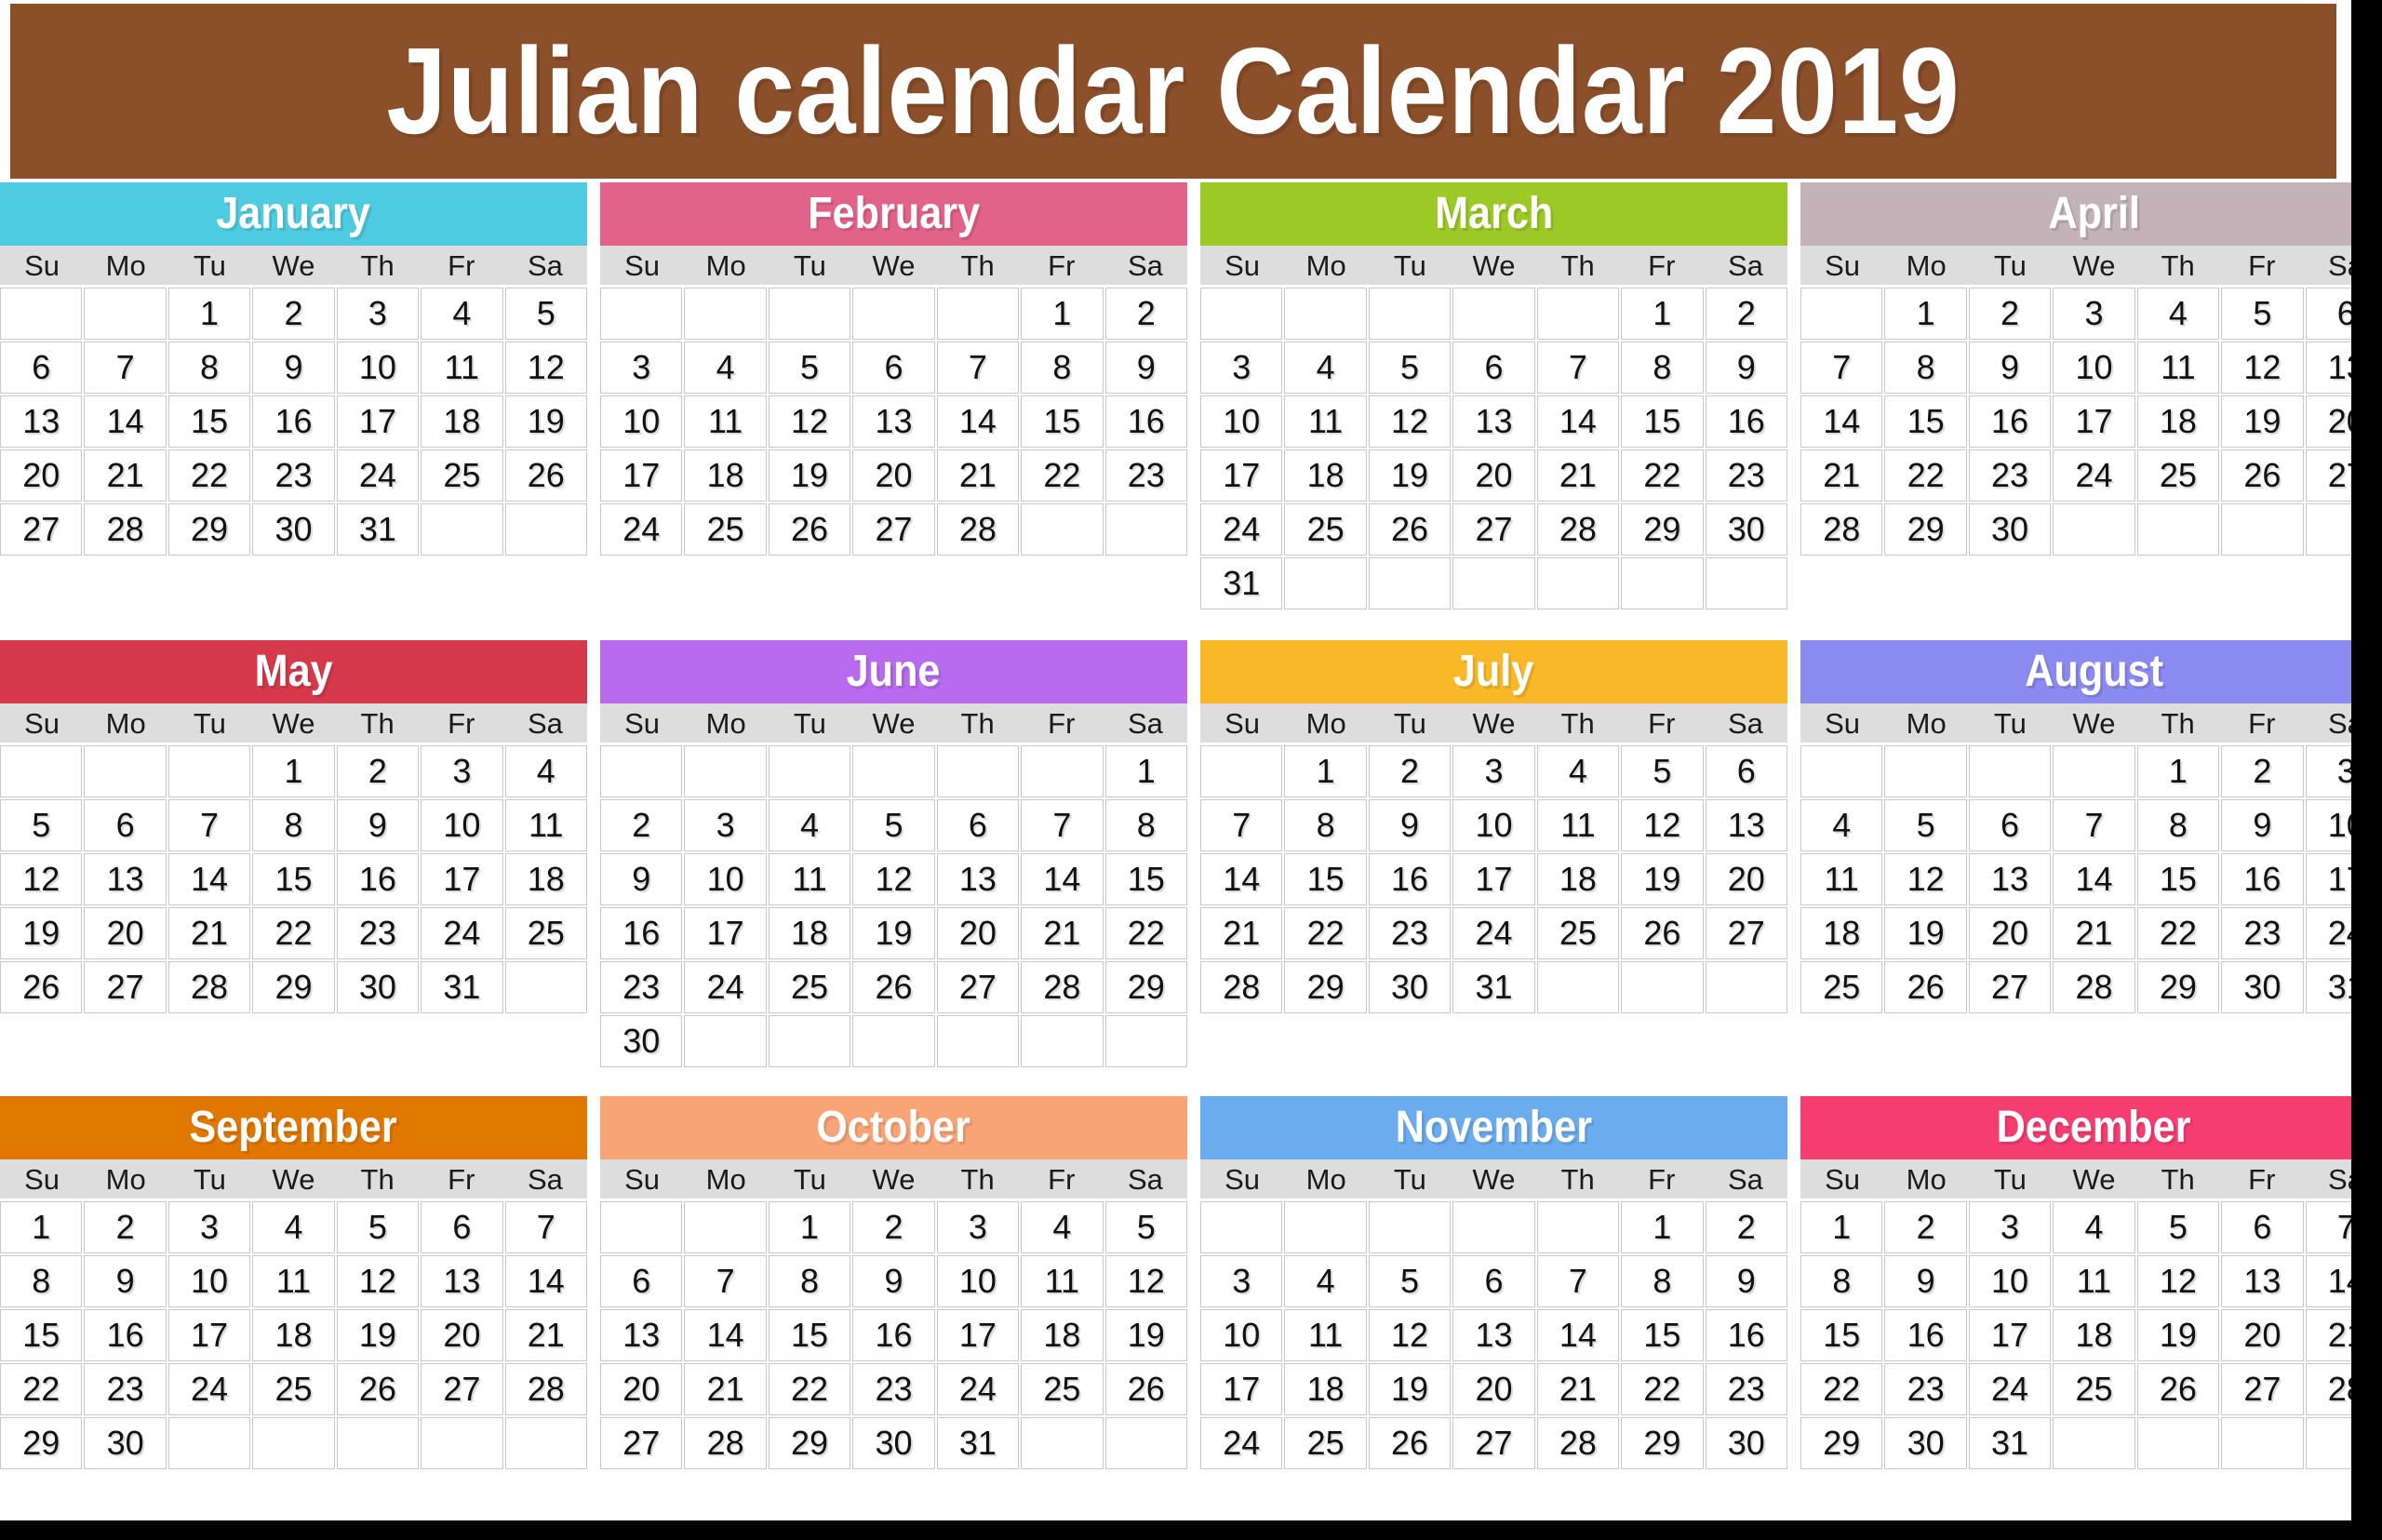 This screenshot has width=2382, height=1540. I want to click on month-header-september: September, so click(293, 1128).